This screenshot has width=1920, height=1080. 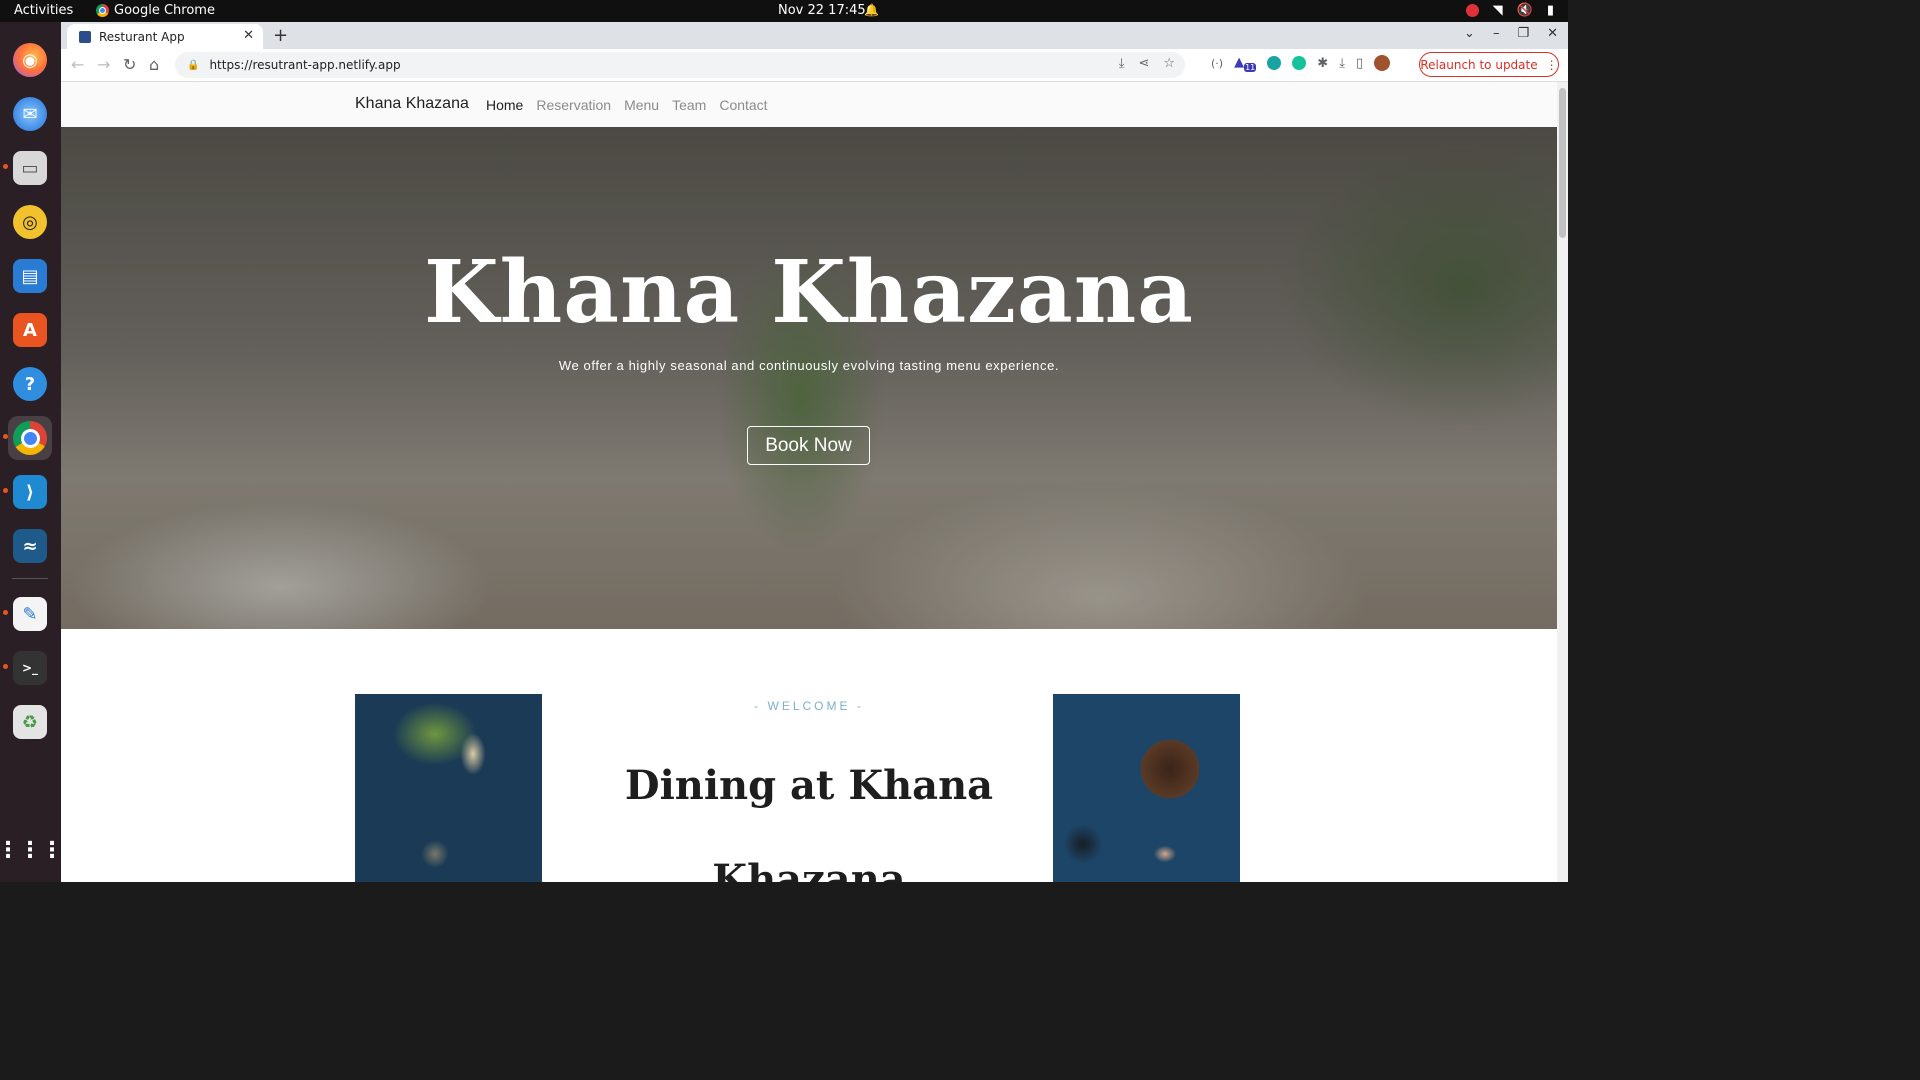 I want to click on software-icon: A, so click(x=30, y=330).